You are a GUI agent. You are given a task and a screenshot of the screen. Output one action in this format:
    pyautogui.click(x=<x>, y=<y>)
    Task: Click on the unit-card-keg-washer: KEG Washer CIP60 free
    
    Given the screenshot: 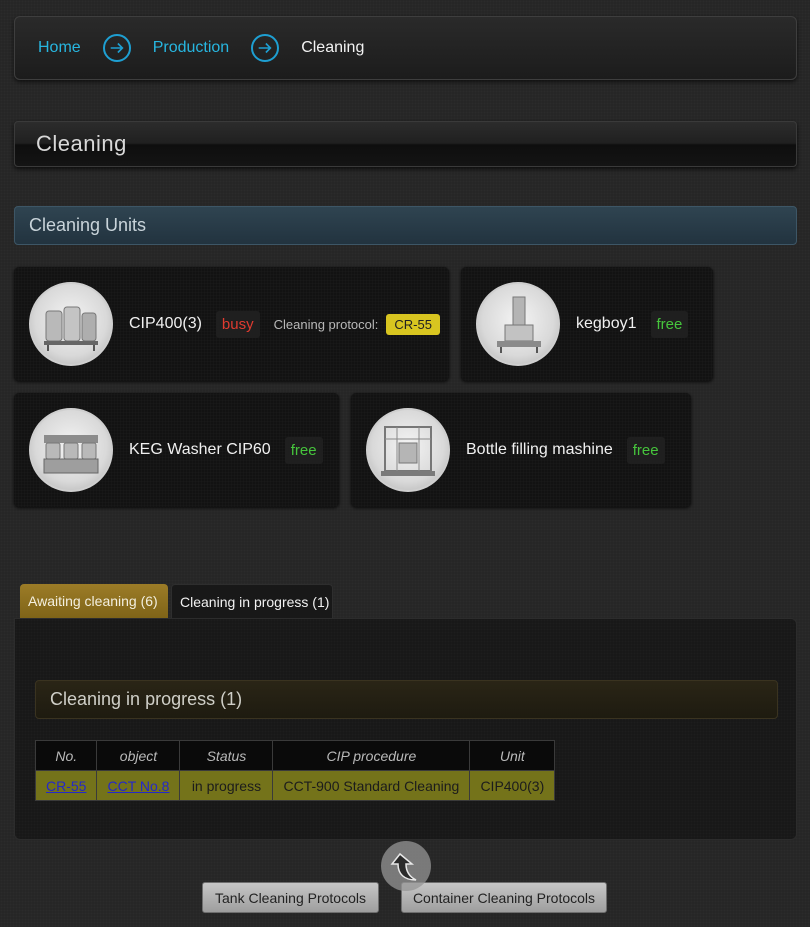 What is the action you would take?
    pyautogui.click(x=176, y=450)
    